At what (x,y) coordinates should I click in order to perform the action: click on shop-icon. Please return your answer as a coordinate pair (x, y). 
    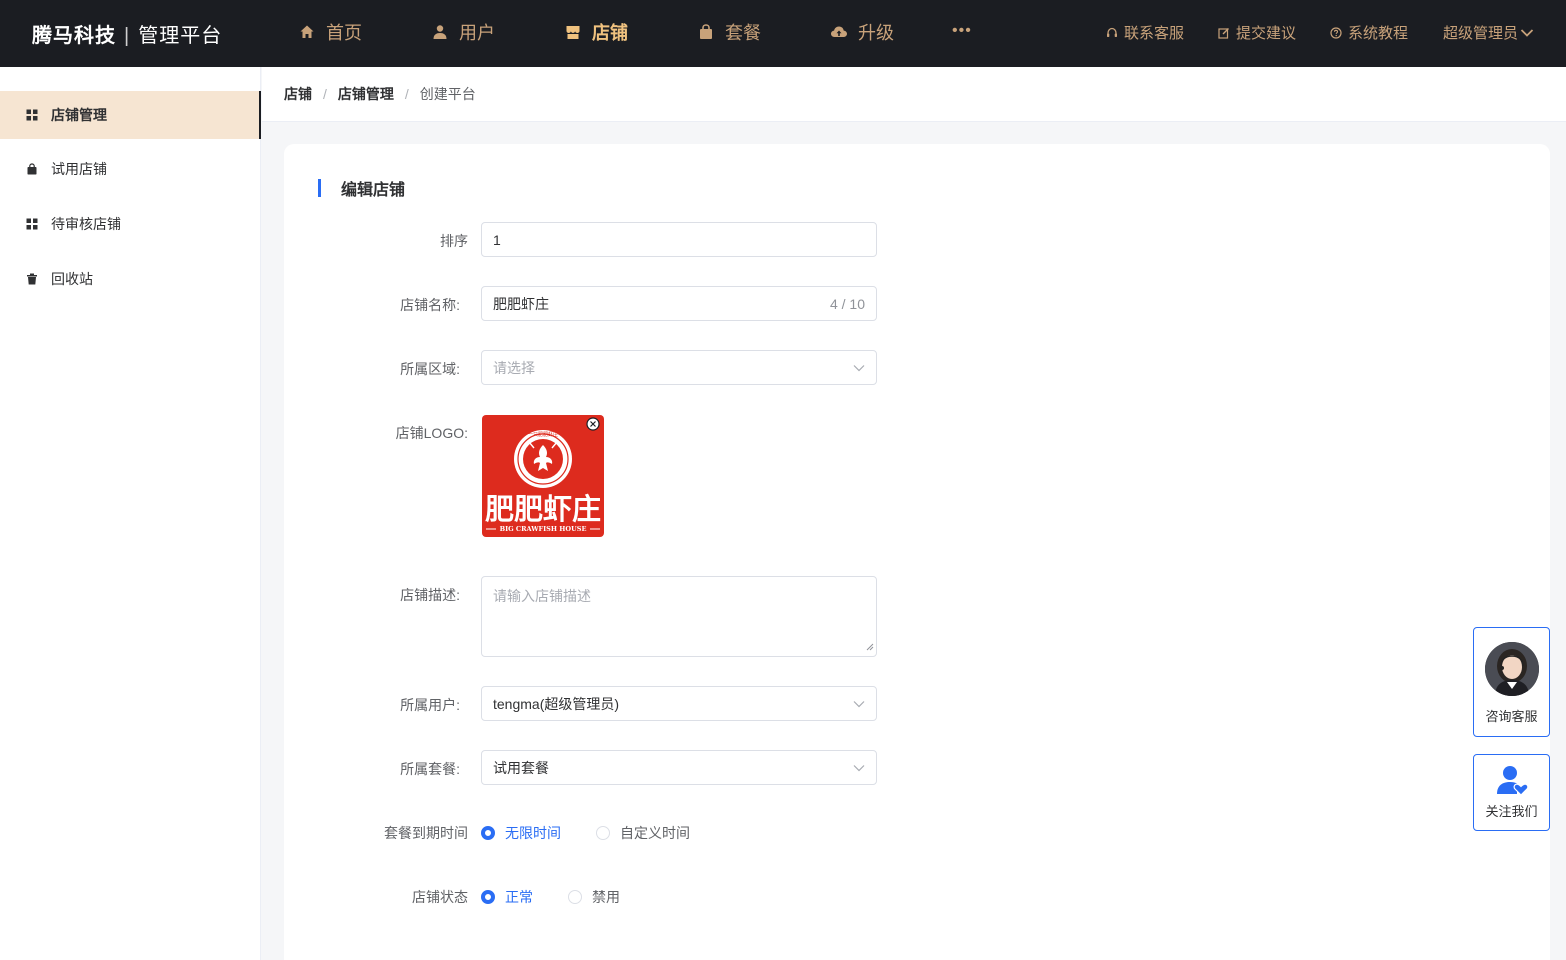
    Looking at the image, I should click on (573, 32).